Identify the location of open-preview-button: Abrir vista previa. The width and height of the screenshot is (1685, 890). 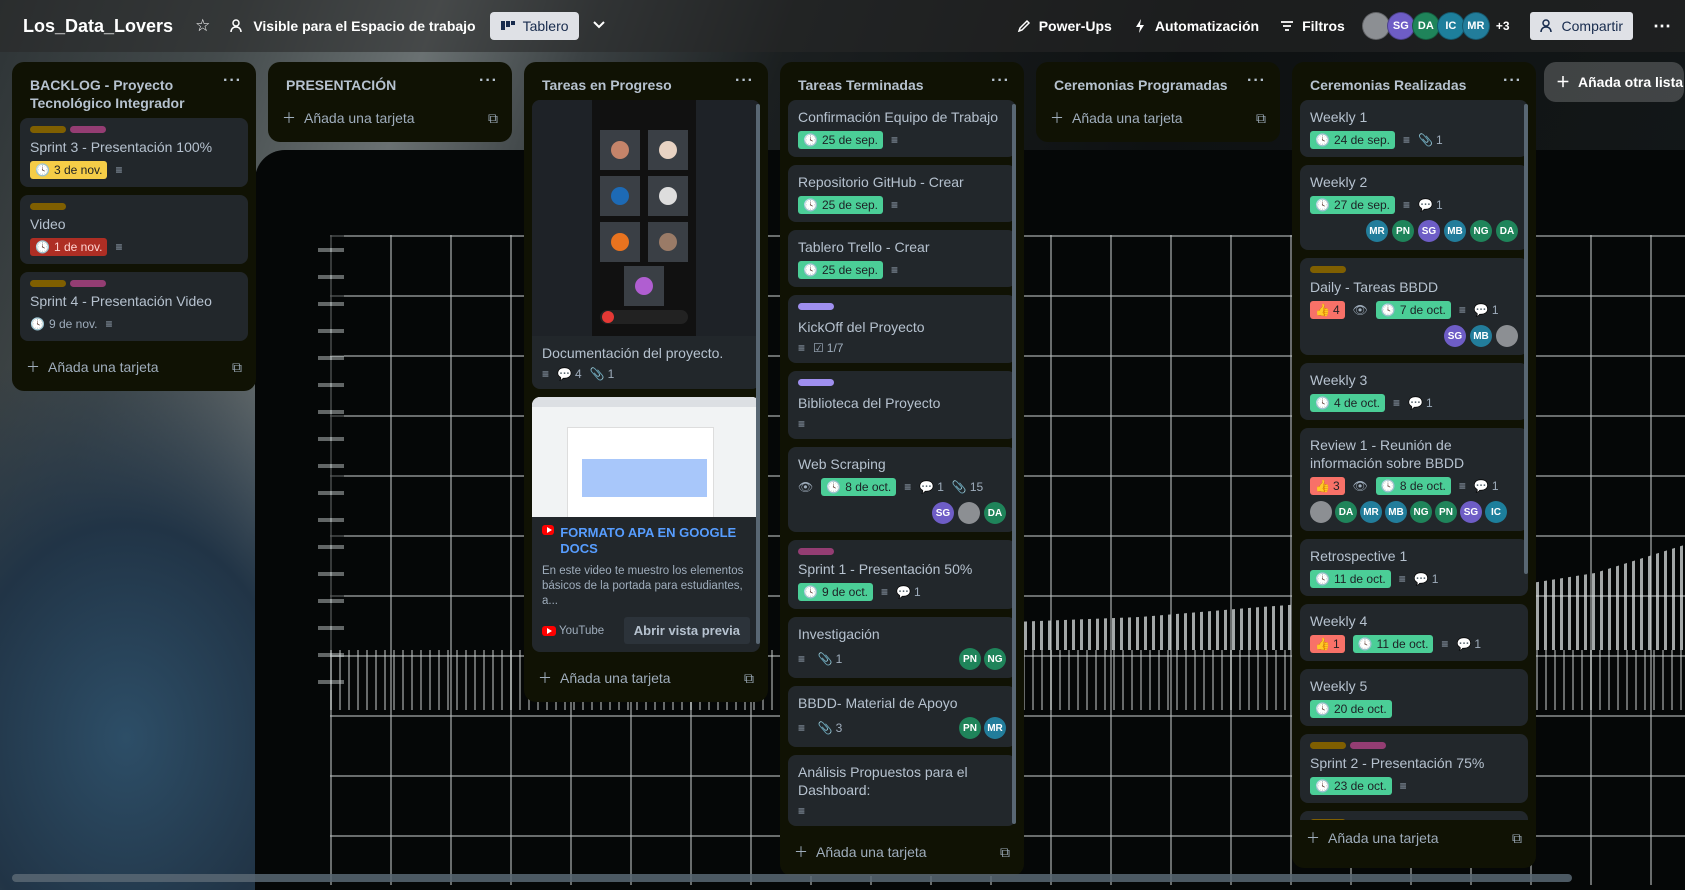
(686, 630).